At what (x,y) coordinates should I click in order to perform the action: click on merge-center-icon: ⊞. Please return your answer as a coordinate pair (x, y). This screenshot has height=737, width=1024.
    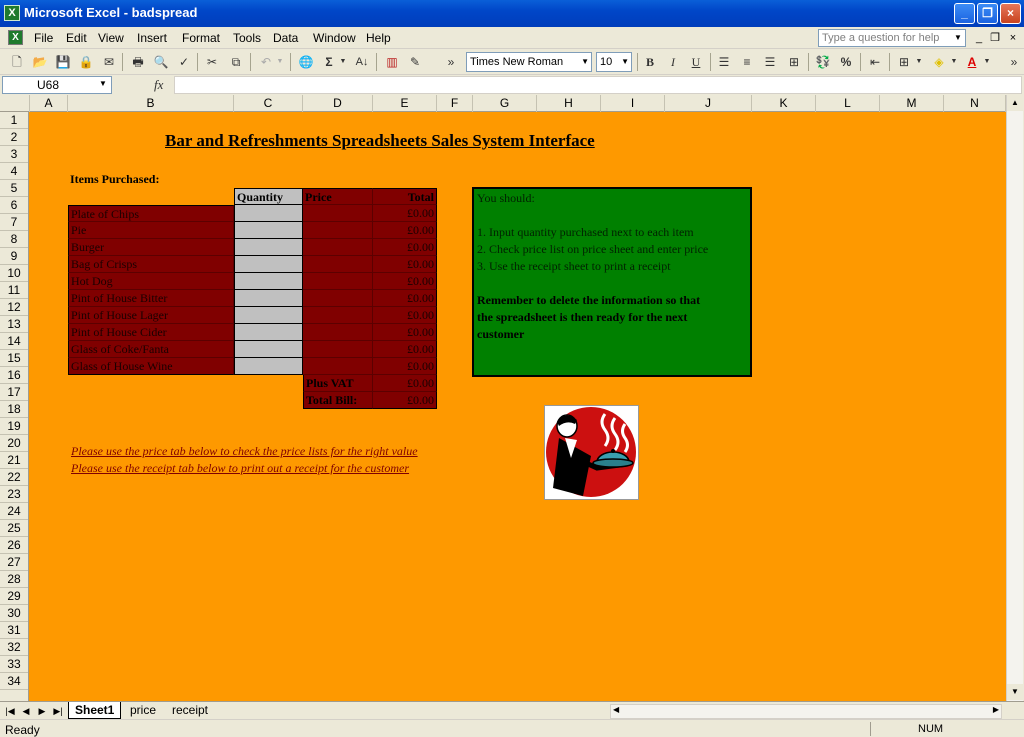
    Looking at the image, I should click on (794, 62).